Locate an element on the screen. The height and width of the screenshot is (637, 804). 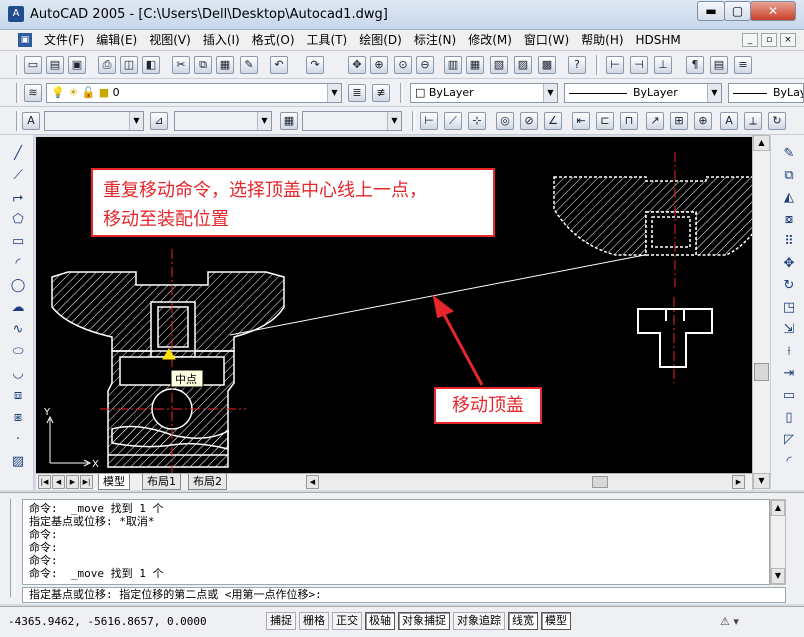
vertical-scroll-thumb is located at coordinates (761, 372).